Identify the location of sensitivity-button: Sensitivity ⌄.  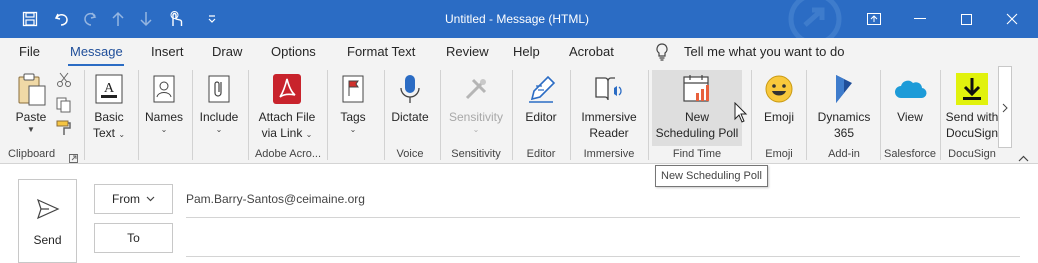
(476, 108).